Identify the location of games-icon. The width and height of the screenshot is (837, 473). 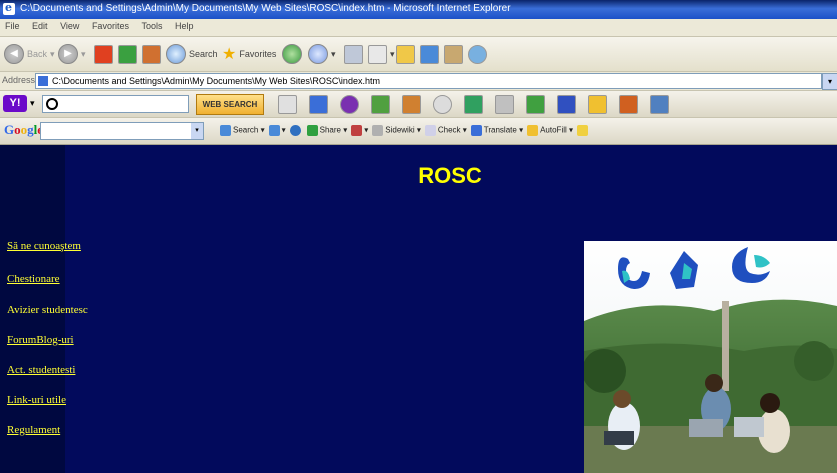
(473, 104).